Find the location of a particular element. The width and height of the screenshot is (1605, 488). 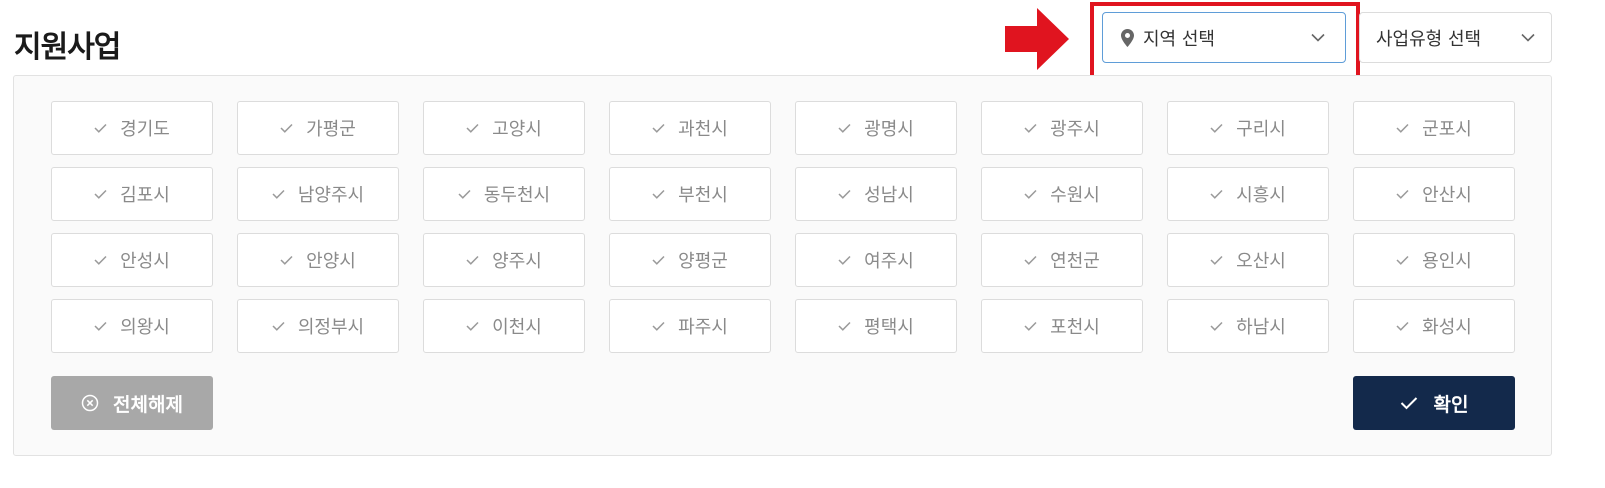

business-type-select-label: 사업유형 선택 is located at coordinates (1429, 39).